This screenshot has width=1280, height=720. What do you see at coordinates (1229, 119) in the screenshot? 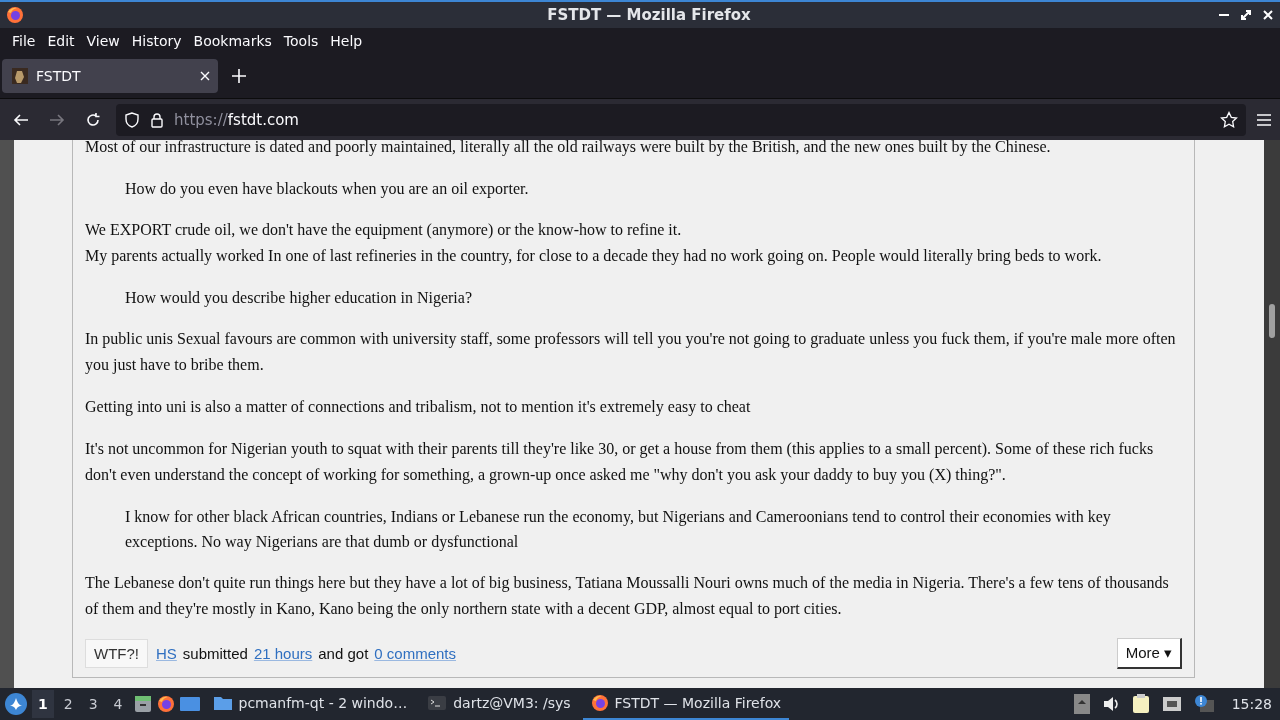
I see `star-icon` at bounding box center [1229, 119].